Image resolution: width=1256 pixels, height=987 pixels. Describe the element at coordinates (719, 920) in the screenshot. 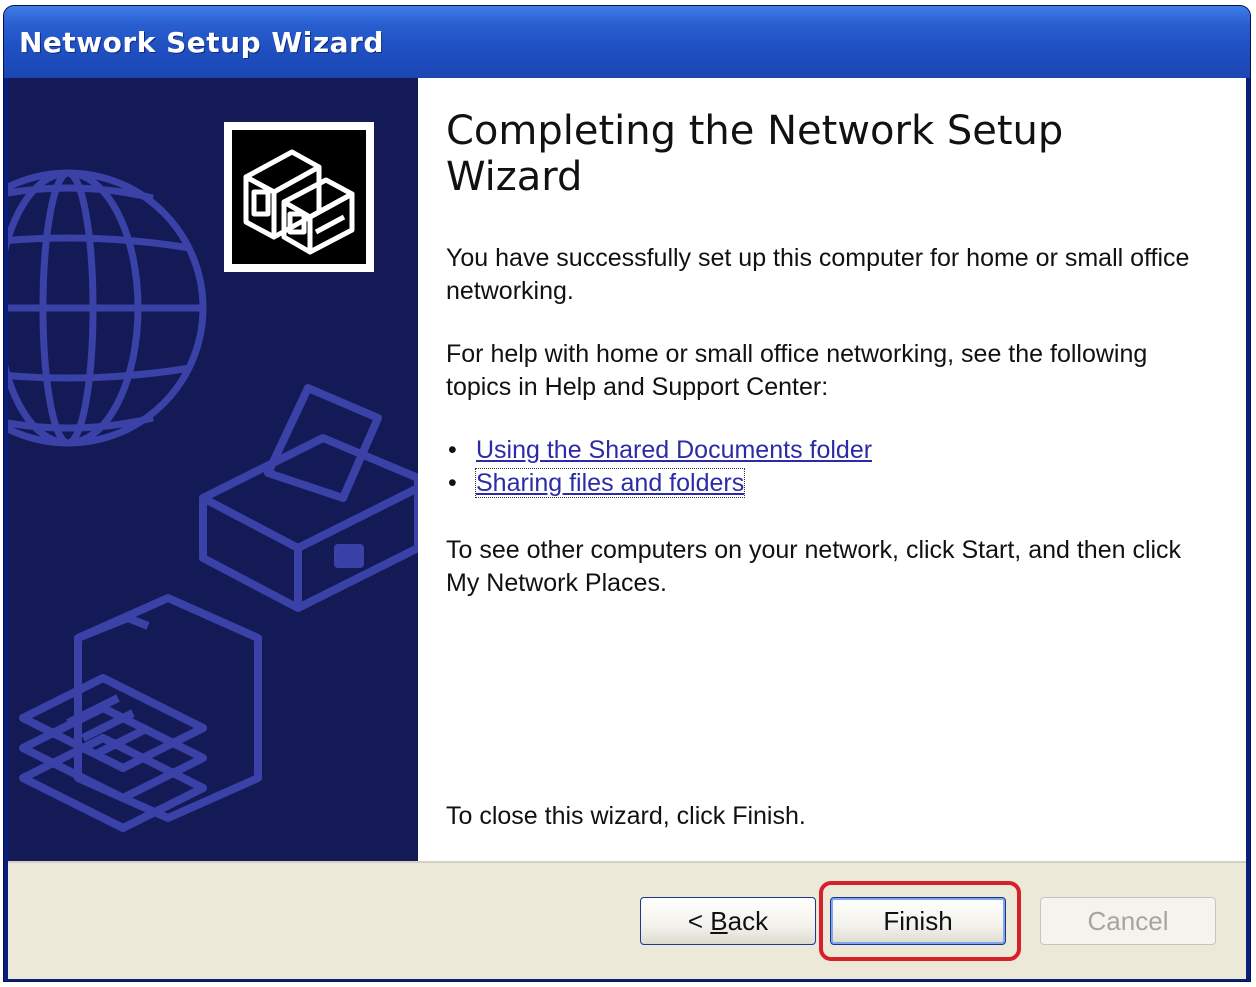

I see `back-button-accel: B` at that location.